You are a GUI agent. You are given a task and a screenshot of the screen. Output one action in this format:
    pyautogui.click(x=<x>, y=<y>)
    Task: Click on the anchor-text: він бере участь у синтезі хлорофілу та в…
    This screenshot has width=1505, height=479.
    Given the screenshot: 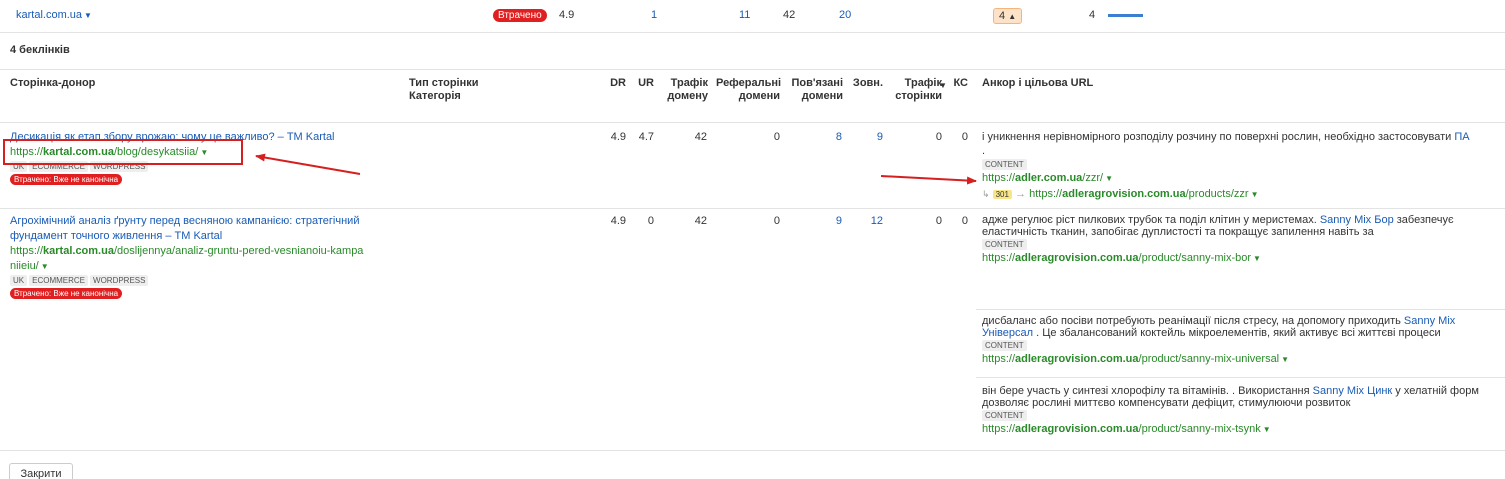 What is the action you would take?
    pyautogui.click(x=1146, y=391)
    